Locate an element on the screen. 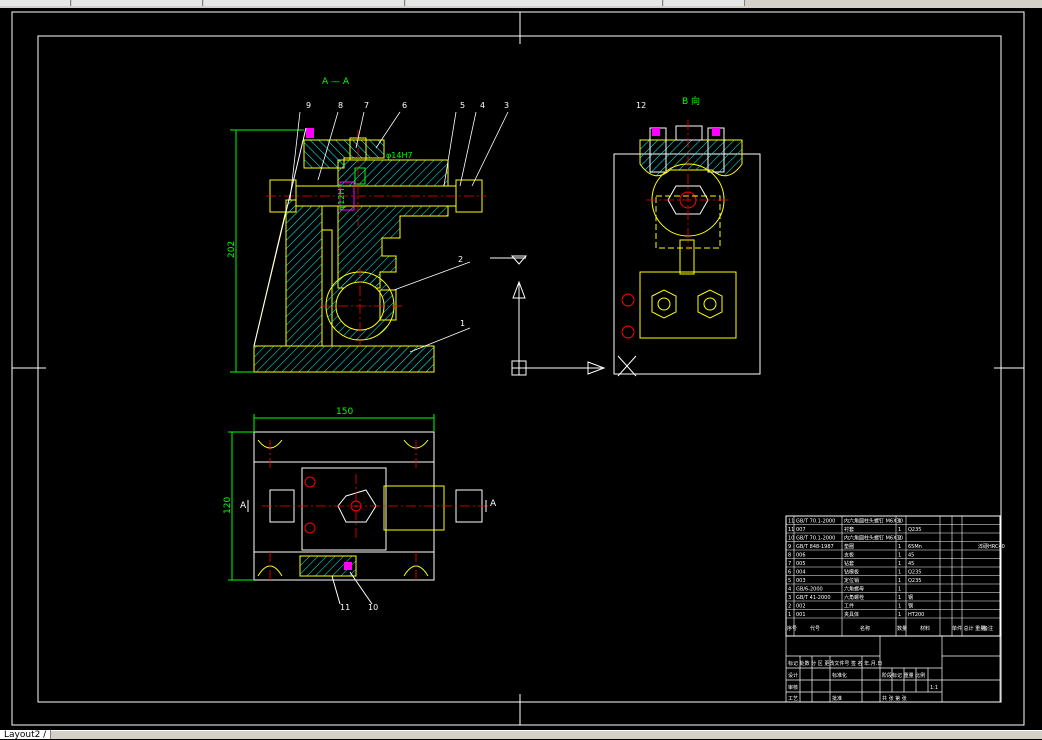 The height and width of the screenshot is (740, 1042). title-block-scale: 1:1 is located at coordinates (934, 688).